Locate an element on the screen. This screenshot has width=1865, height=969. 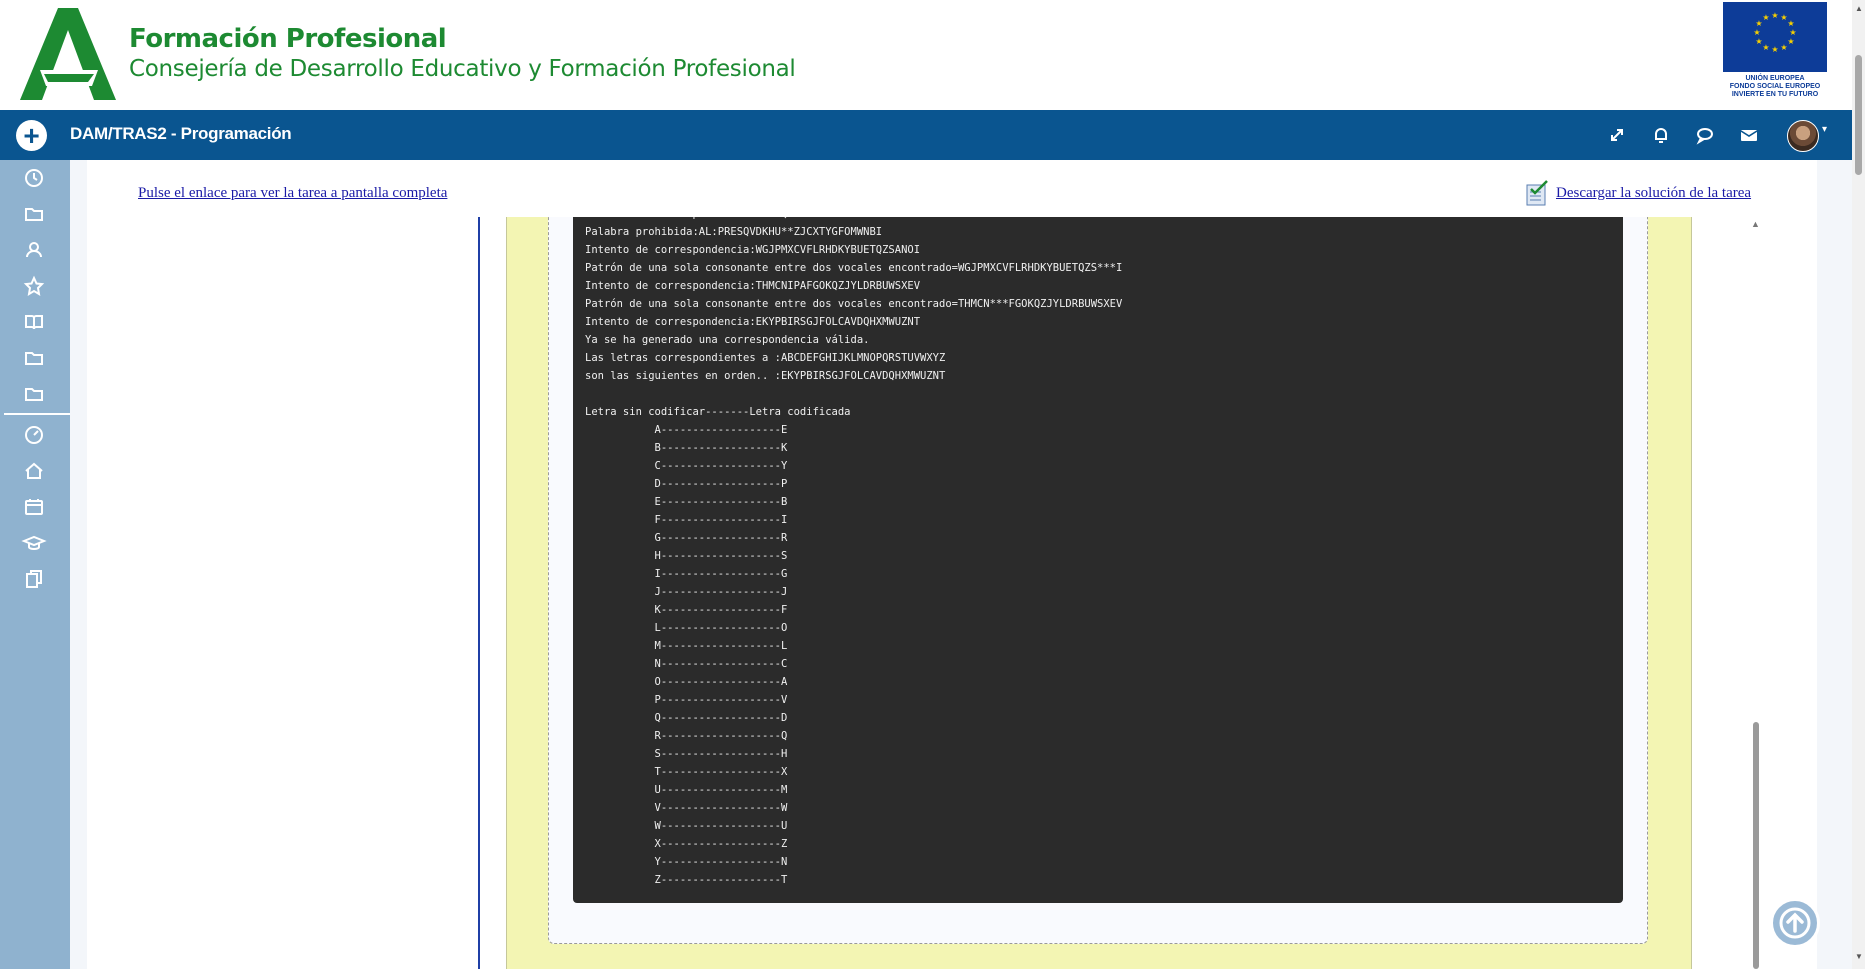
add-button: + is located at coordinates (31, 135).